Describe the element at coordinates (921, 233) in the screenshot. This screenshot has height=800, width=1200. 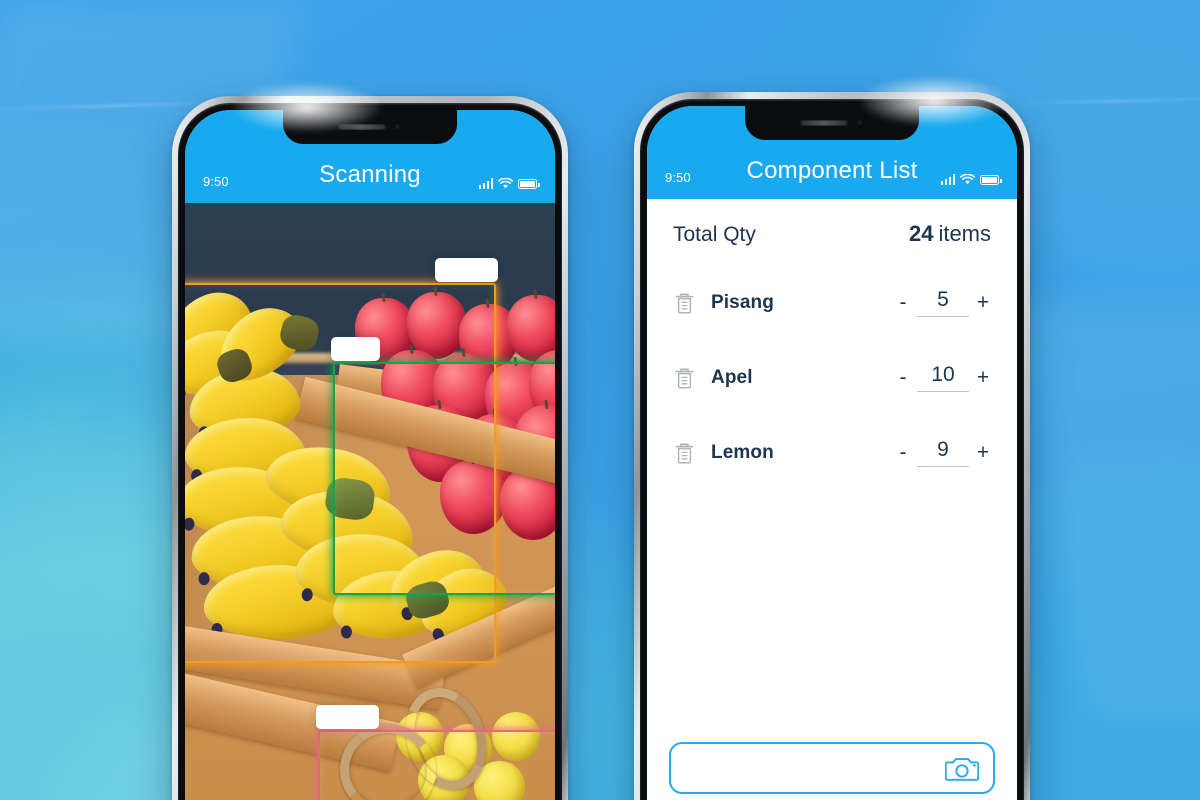
I see `total-qty-count: 24` at that location.